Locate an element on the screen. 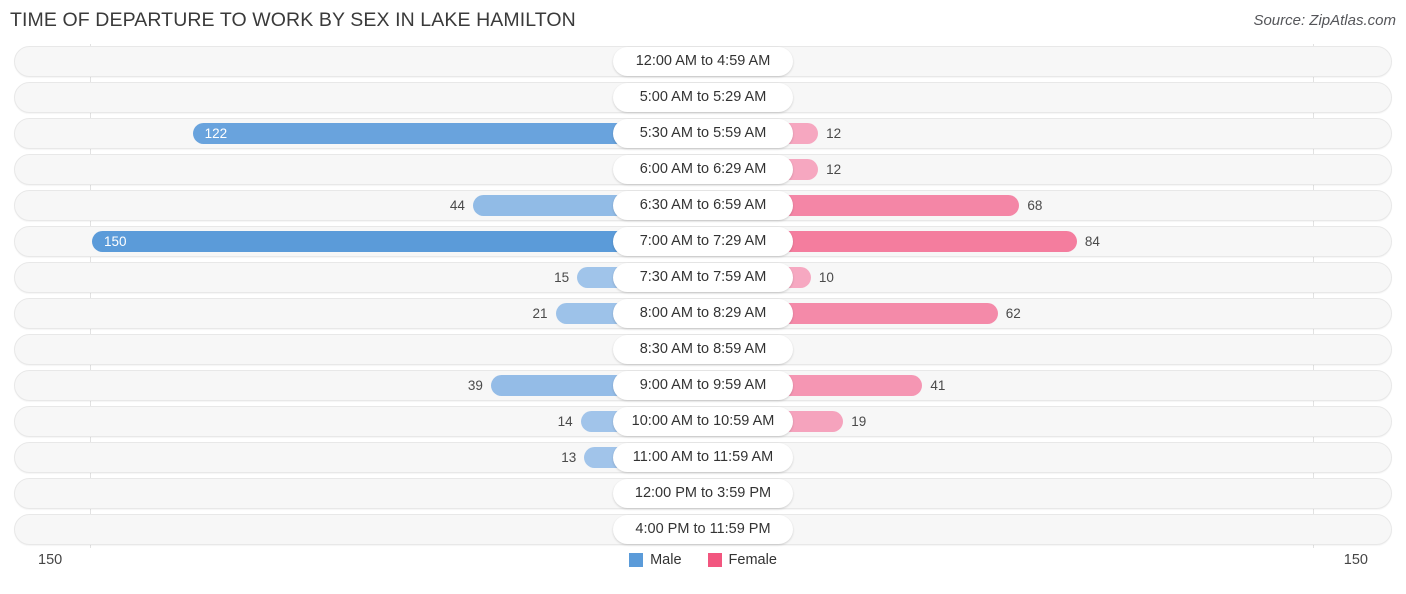  chart-row: 14 19 10:00 AM to 10:59 AM is located at coordinates (703, 422).